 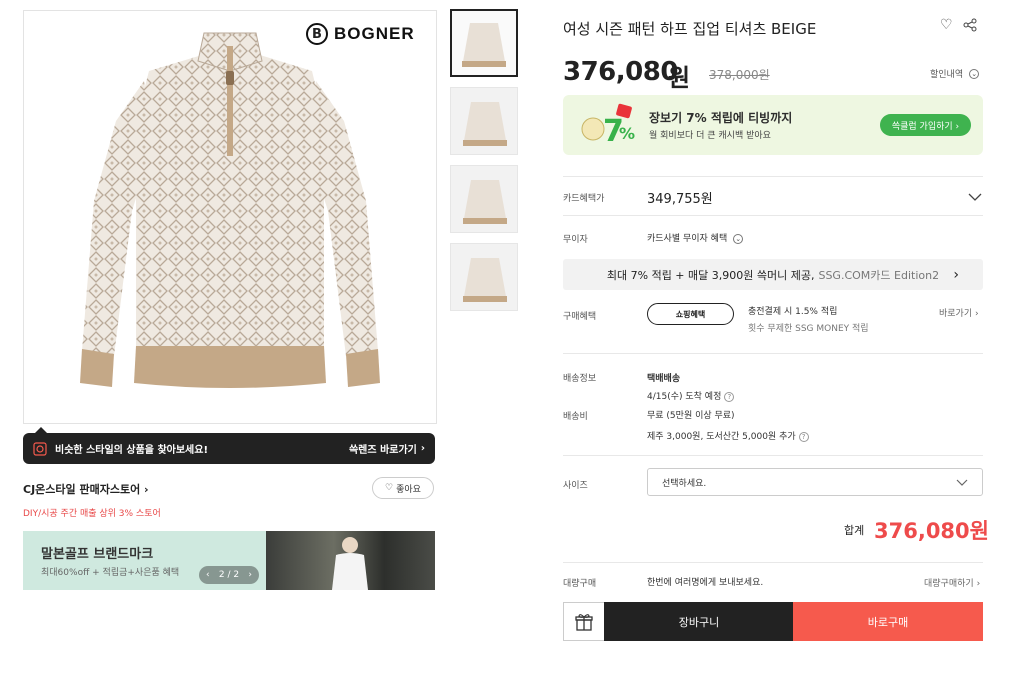 What do you see at coordinates (664, 379) in the screenshot?
I see `shipping-type: 택배배송` at bounding box center [664, 379].